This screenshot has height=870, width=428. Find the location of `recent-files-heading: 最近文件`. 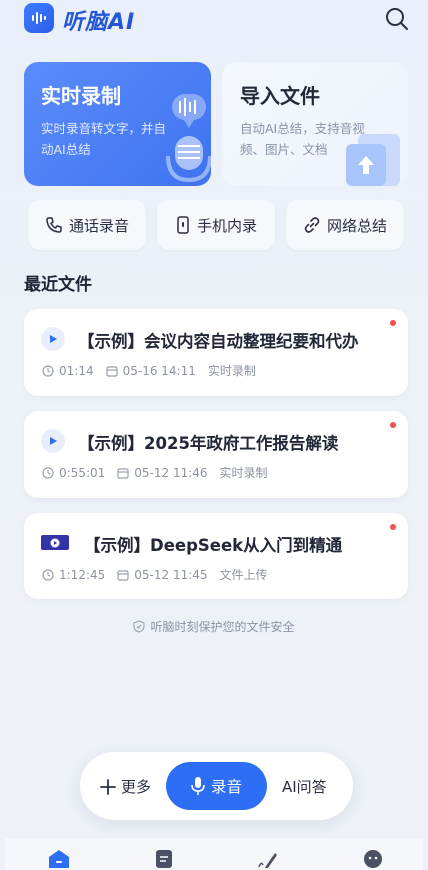

recent-files-heading: 最近文件 is located at coordinates (58, 285).